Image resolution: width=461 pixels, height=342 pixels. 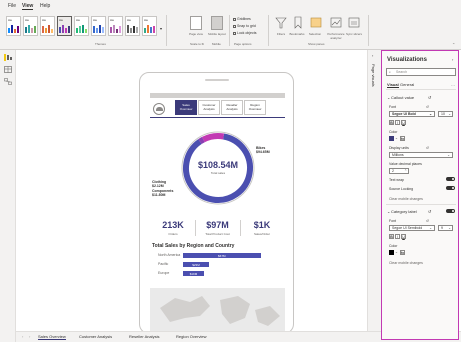 I want to click on themes-gallery-expand-icon: ▾, so click(x=161, y=28).